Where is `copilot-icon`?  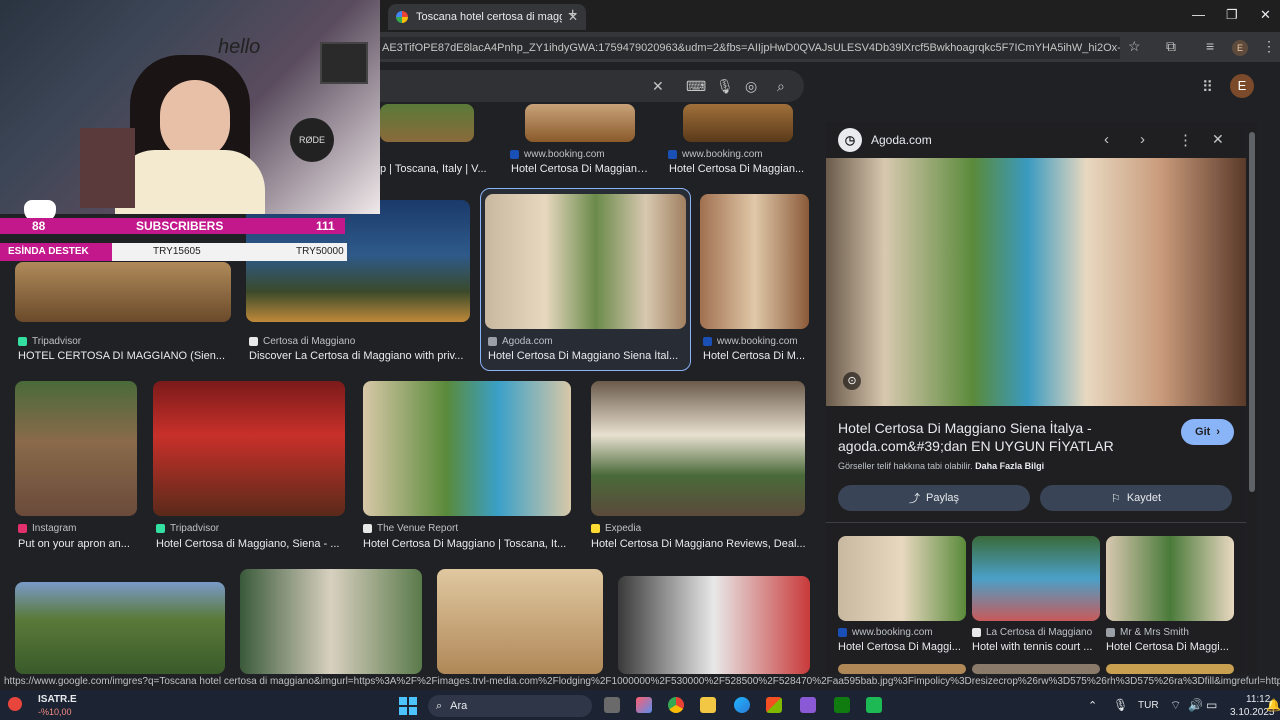
copilot-icon is located at coordinates (644, 705).